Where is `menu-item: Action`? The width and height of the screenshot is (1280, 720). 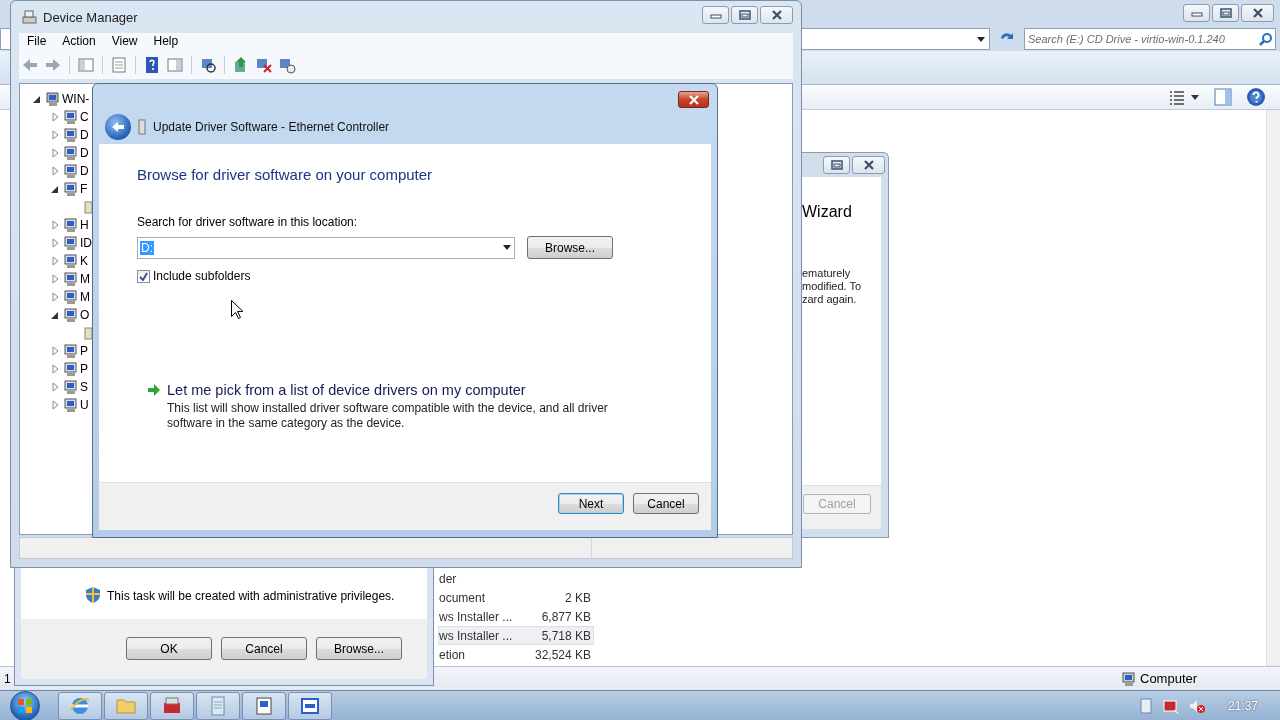 menu-item: Action is located at coordinates (79, 42).